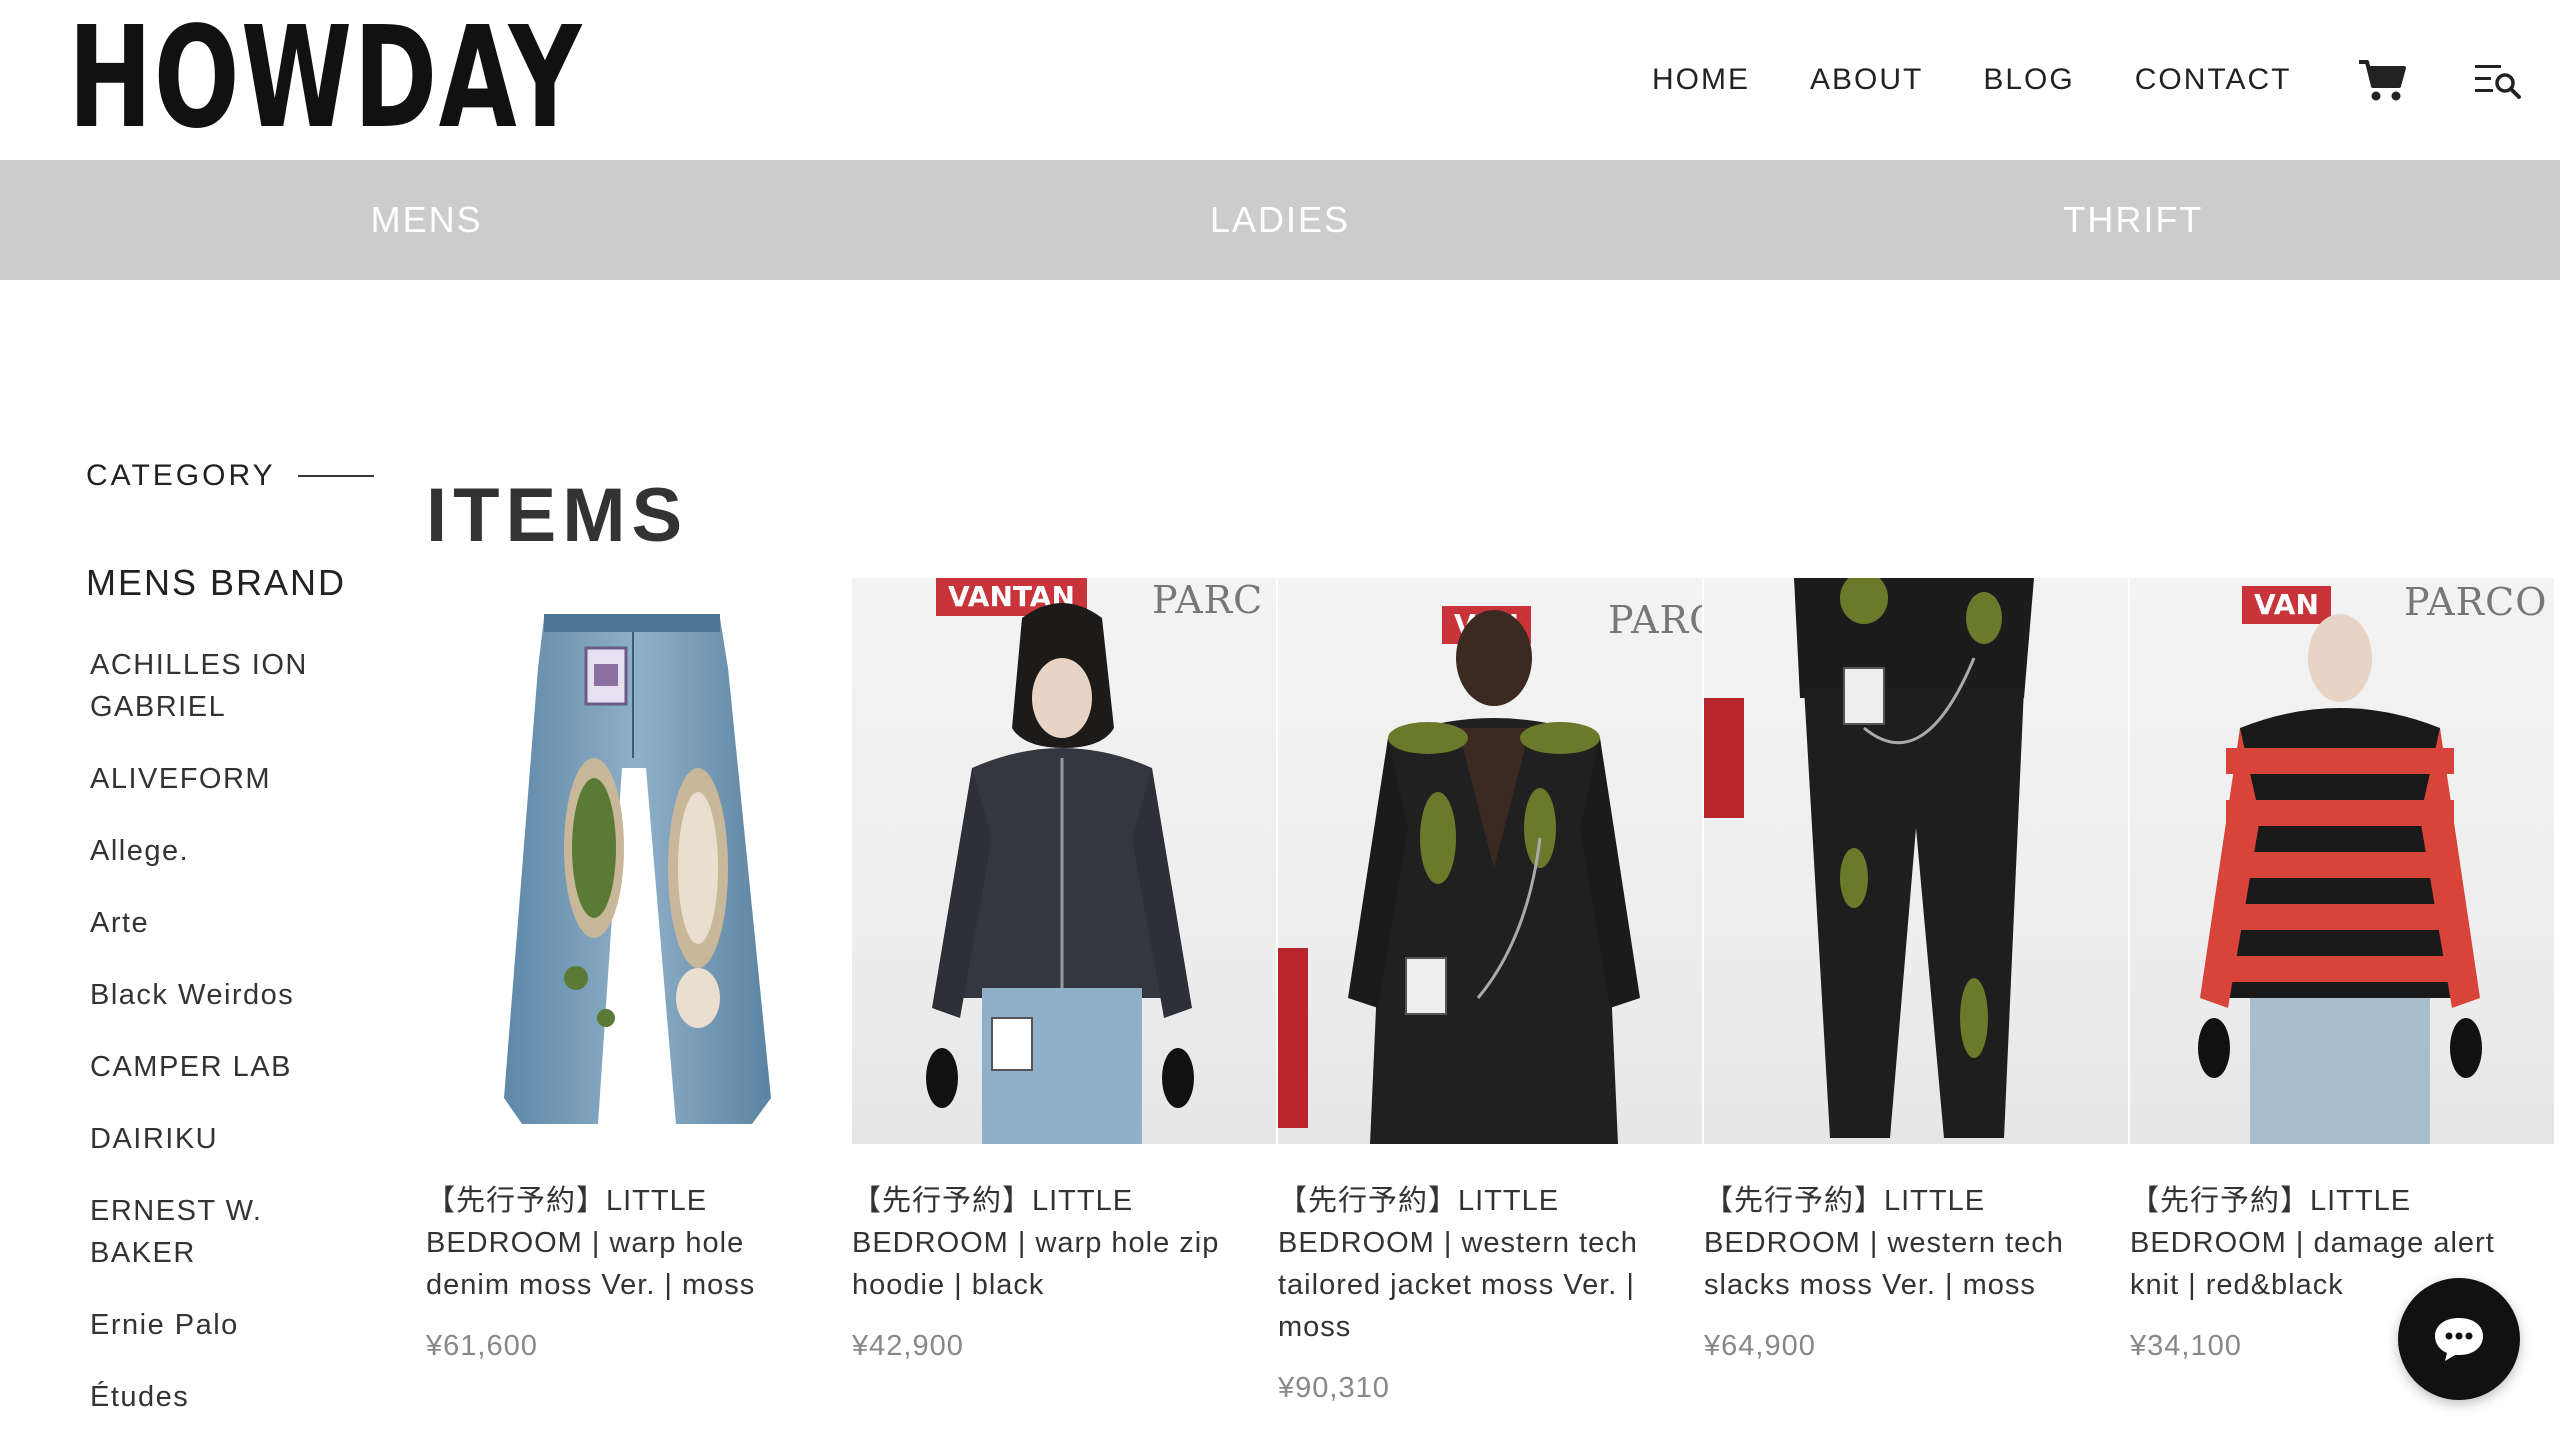  Describe the element at coordinates (2133, 220) in the screenshot. I see `category-thrift: THRIFT` at that location.